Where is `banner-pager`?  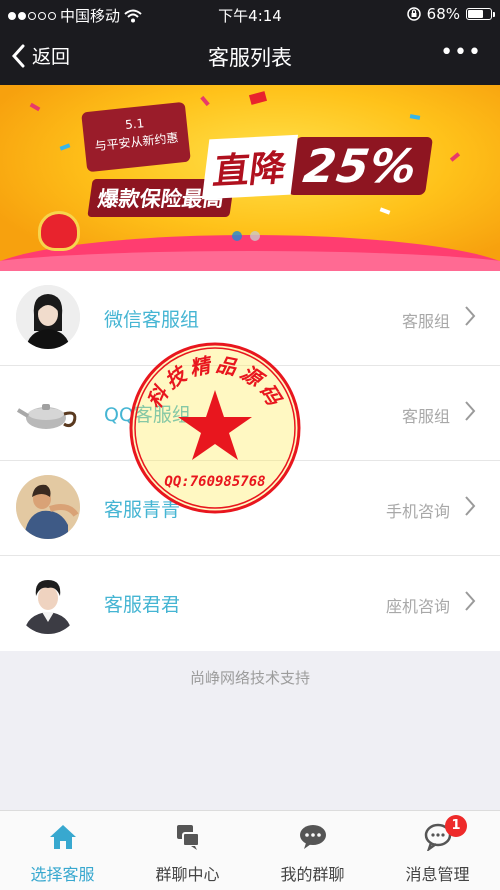
banner-pager is located at coordinates (246, 236).